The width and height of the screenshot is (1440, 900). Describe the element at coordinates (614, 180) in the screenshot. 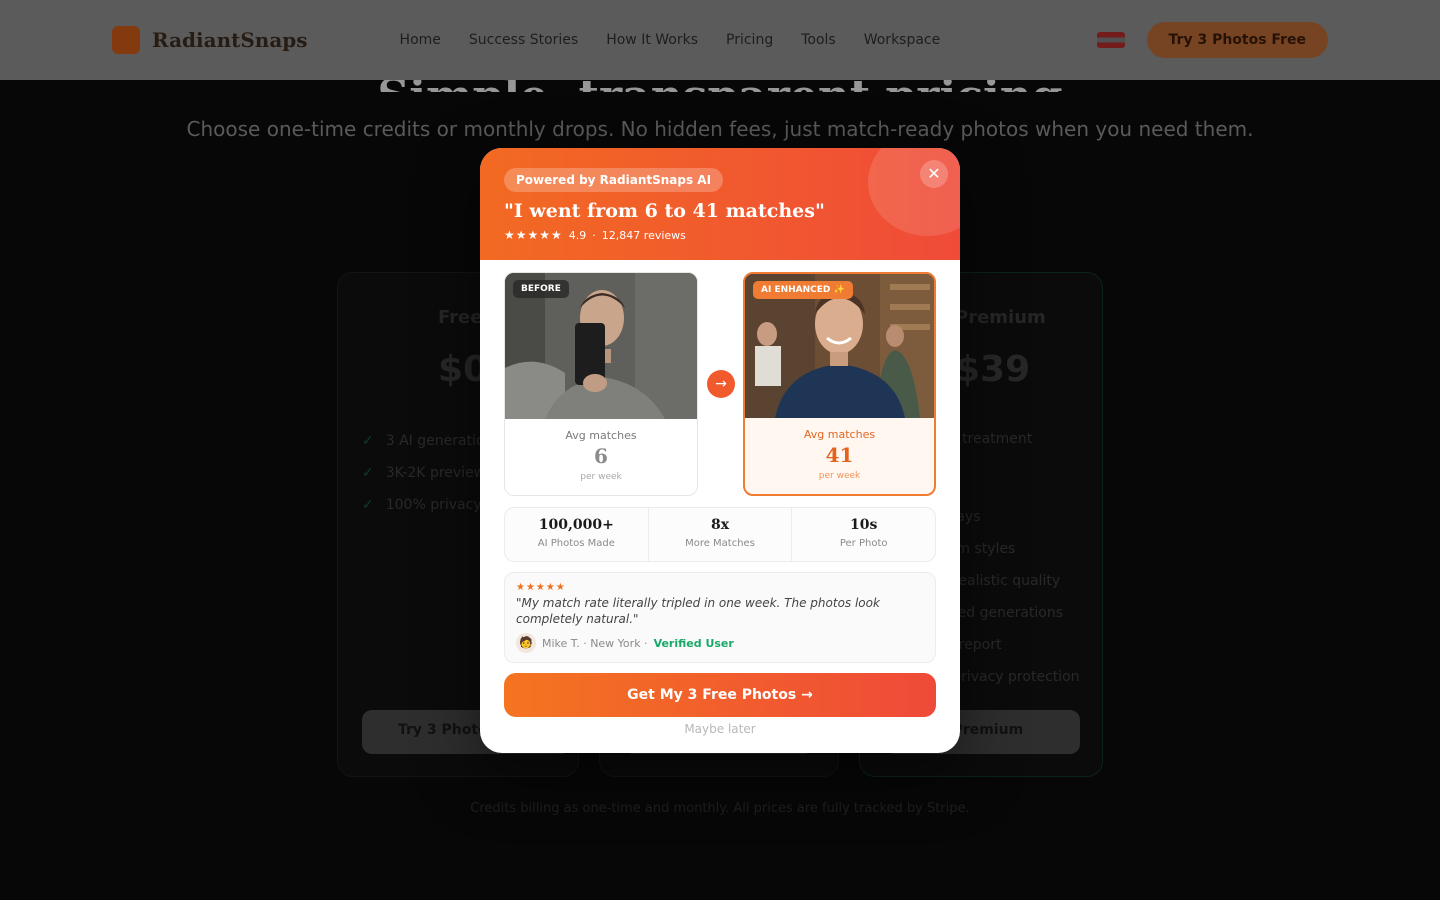

I see `powered-by-badge: Powered by RadiantSnaps AI` at that location.